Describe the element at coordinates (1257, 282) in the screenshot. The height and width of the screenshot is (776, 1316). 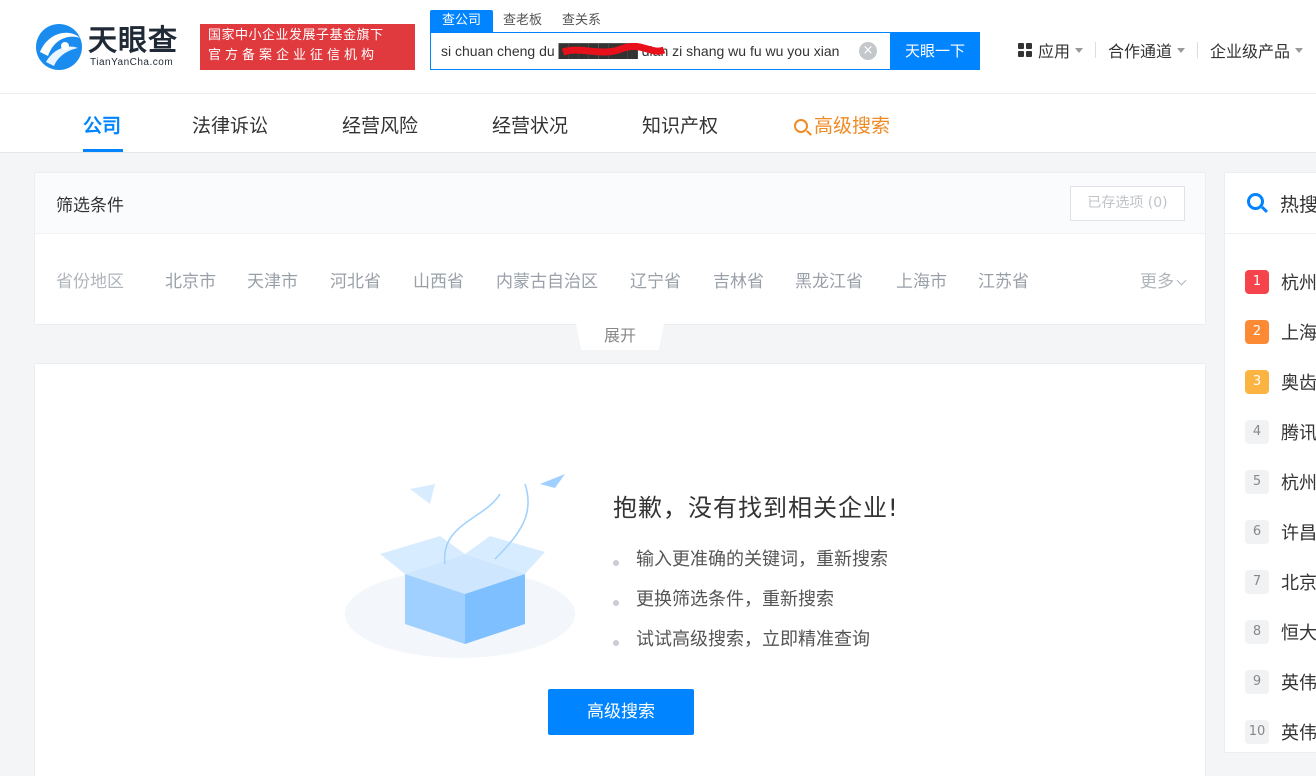
I see `rank-badge: 1` at that location.